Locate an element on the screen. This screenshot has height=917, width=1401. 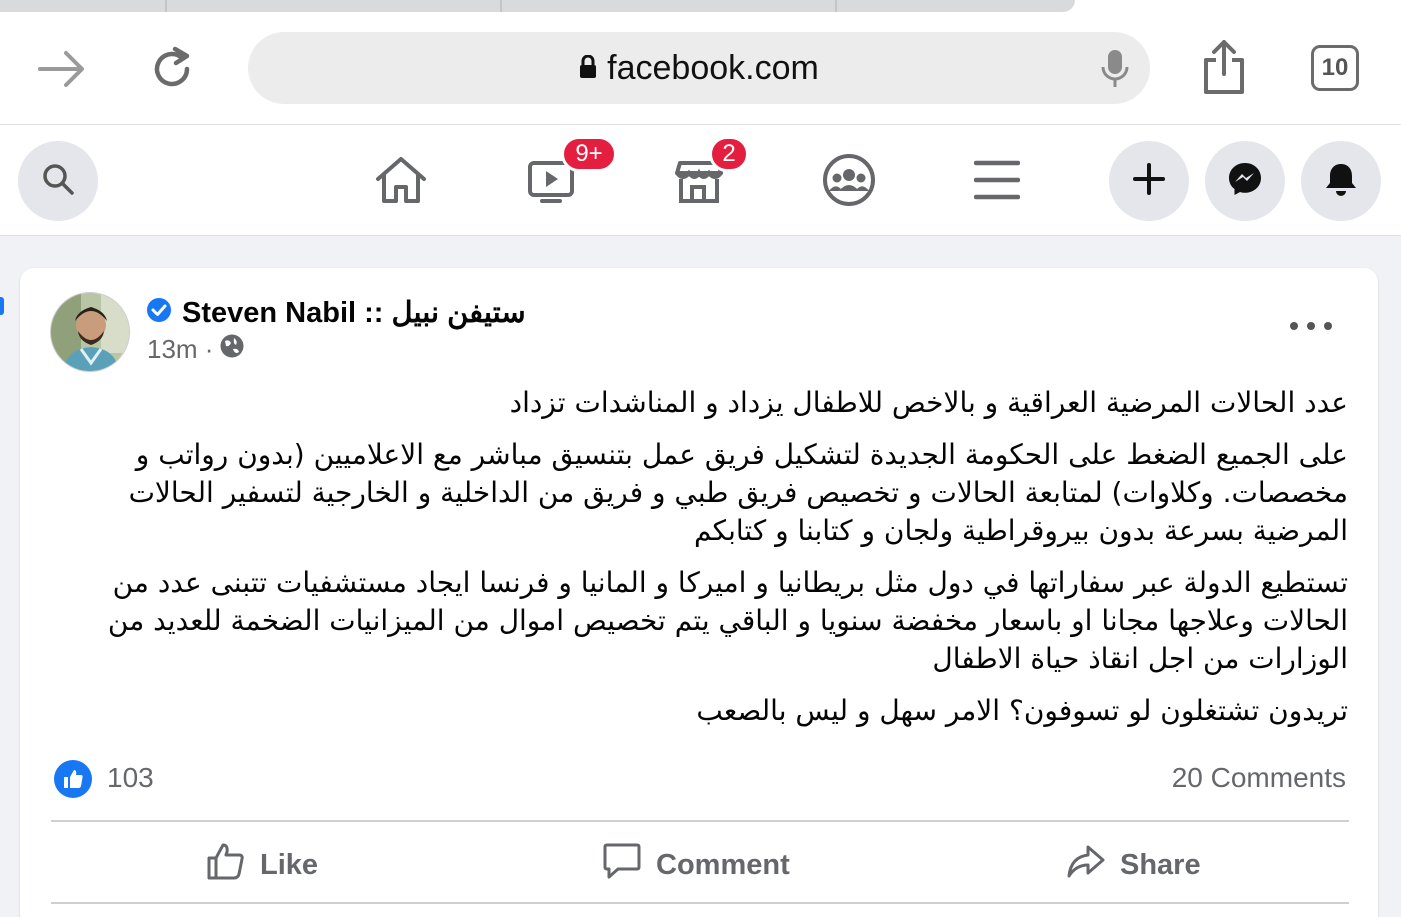
marketplace-notification-badge: 2 is located at coordinates (729, 154).